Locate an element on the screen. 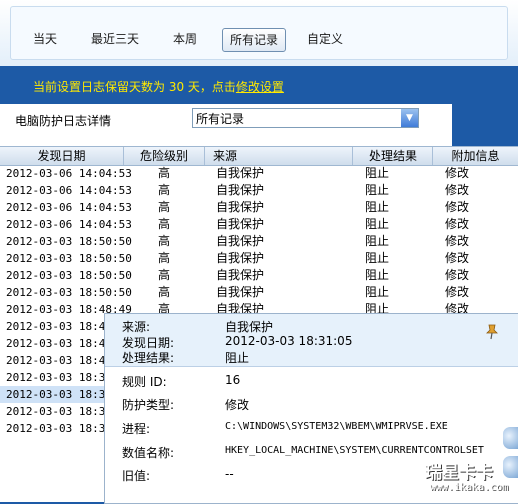 The width and height of the screenshot is (518, 504). tab-last-three-days: 最近三天 is located at coordinates (115, 39).